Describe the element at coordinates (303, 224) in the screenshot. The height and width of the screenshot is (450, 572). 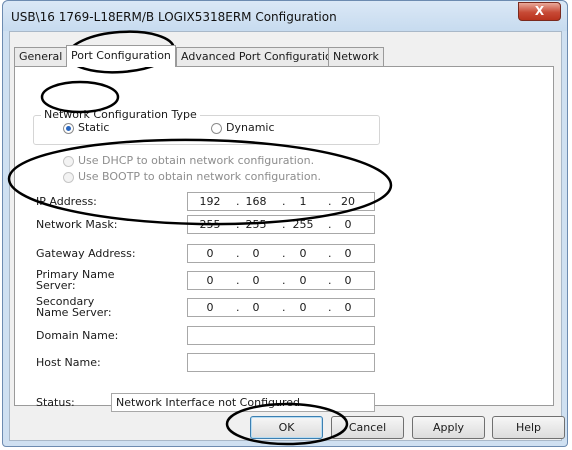
I see `mask-octet-3: 255` at that location.